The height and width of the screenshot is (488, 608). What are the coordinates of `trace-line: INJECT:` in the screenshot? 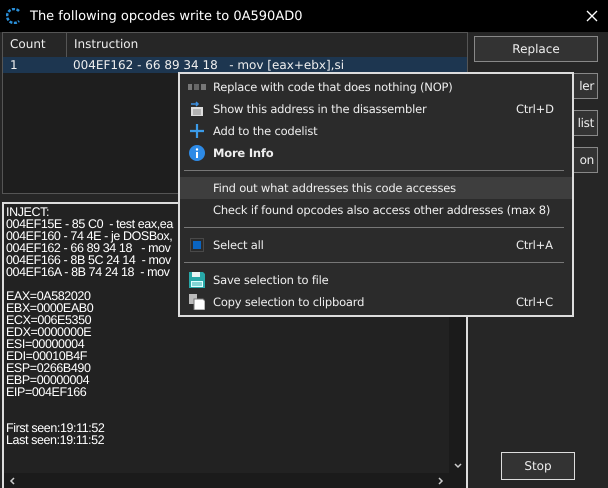 It's located at (28, 212).